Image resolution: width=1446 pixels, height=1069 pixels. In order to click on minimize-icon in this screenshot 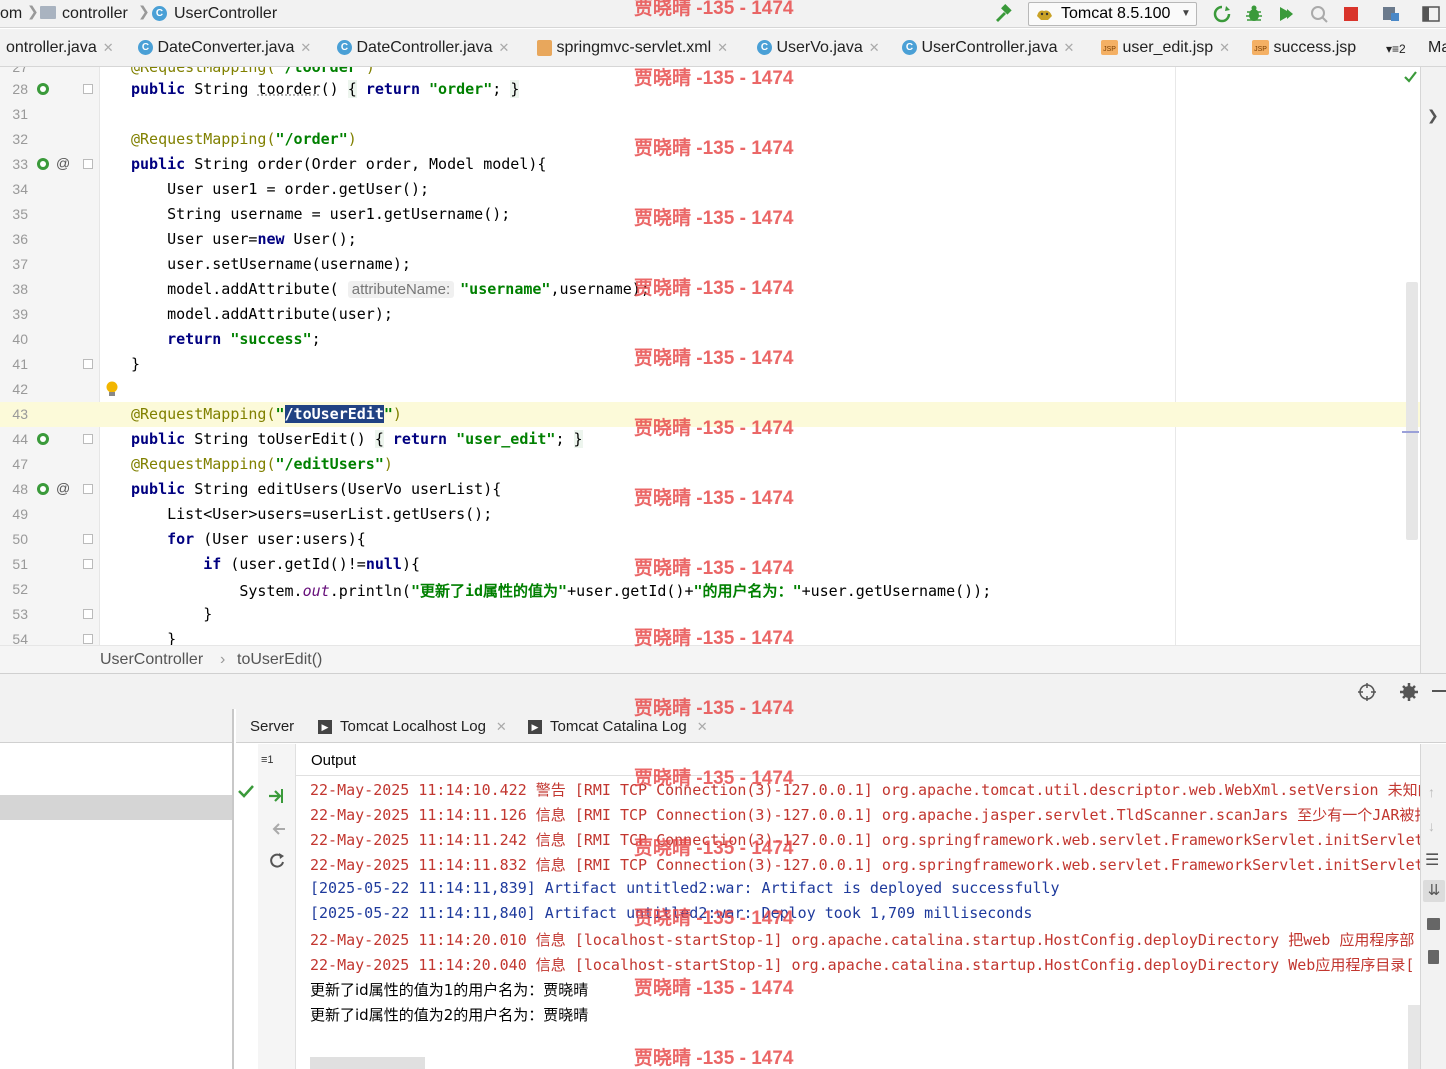, I will do `click(1439, 691)`.